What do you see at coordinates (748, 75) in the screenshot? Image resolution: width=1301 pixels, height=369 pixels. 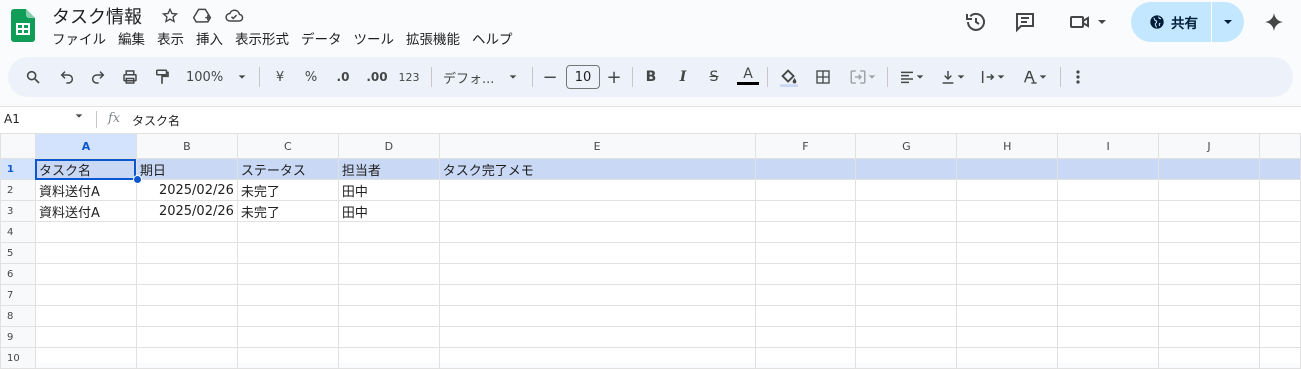 I see `text-color-button: A` at bounding box center [748, 75].